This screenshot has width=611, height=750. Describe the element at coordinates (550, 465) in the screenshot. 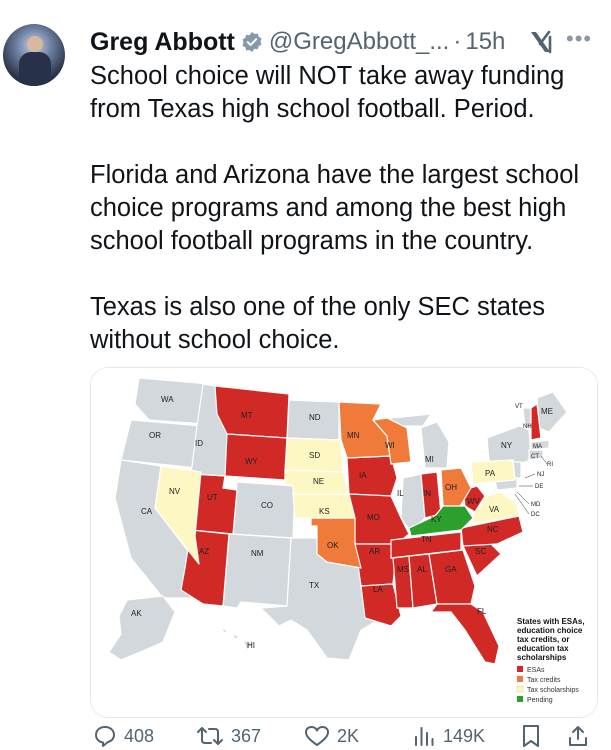

I see `label-RI: RI` at that location.